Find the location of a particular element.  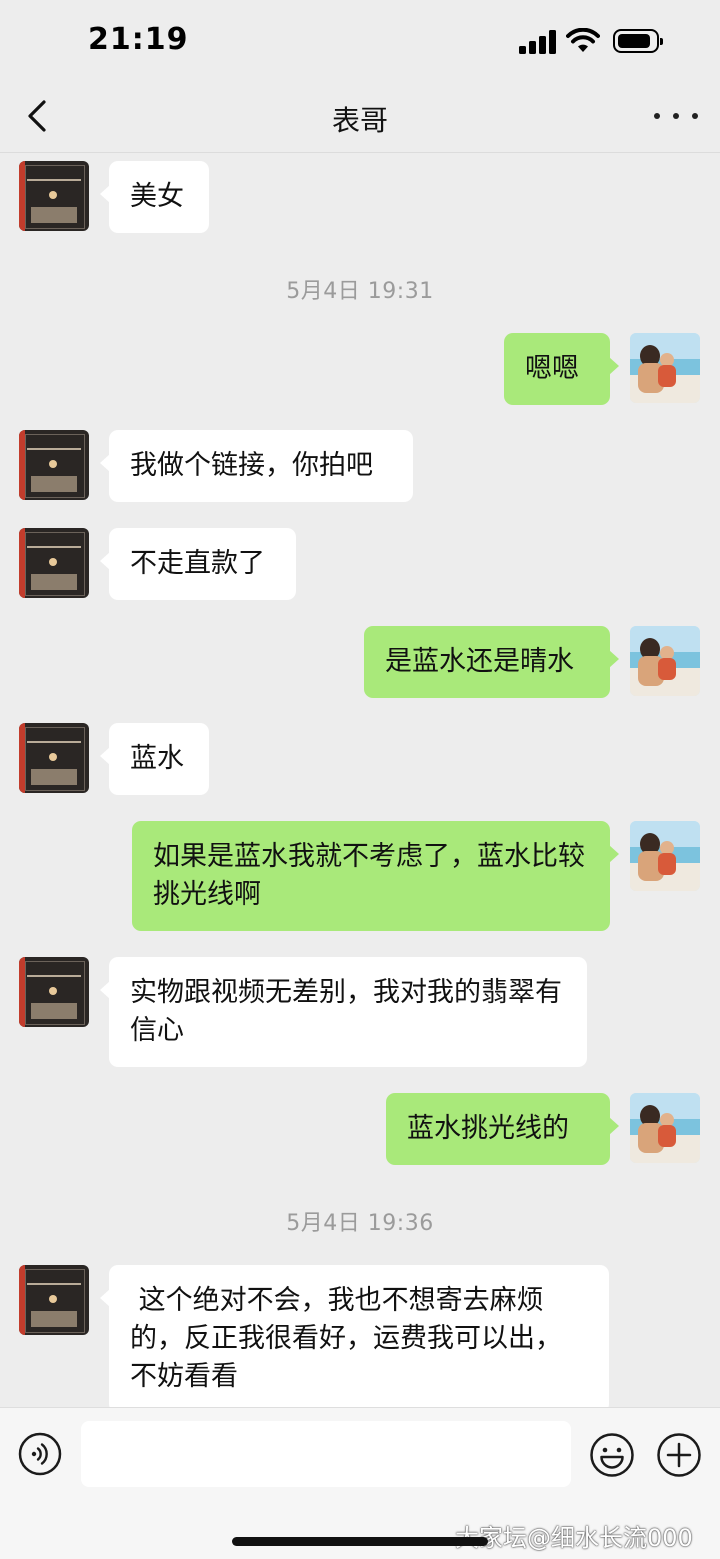

message-bubble: 美女 is located at coordinates (154, 197).